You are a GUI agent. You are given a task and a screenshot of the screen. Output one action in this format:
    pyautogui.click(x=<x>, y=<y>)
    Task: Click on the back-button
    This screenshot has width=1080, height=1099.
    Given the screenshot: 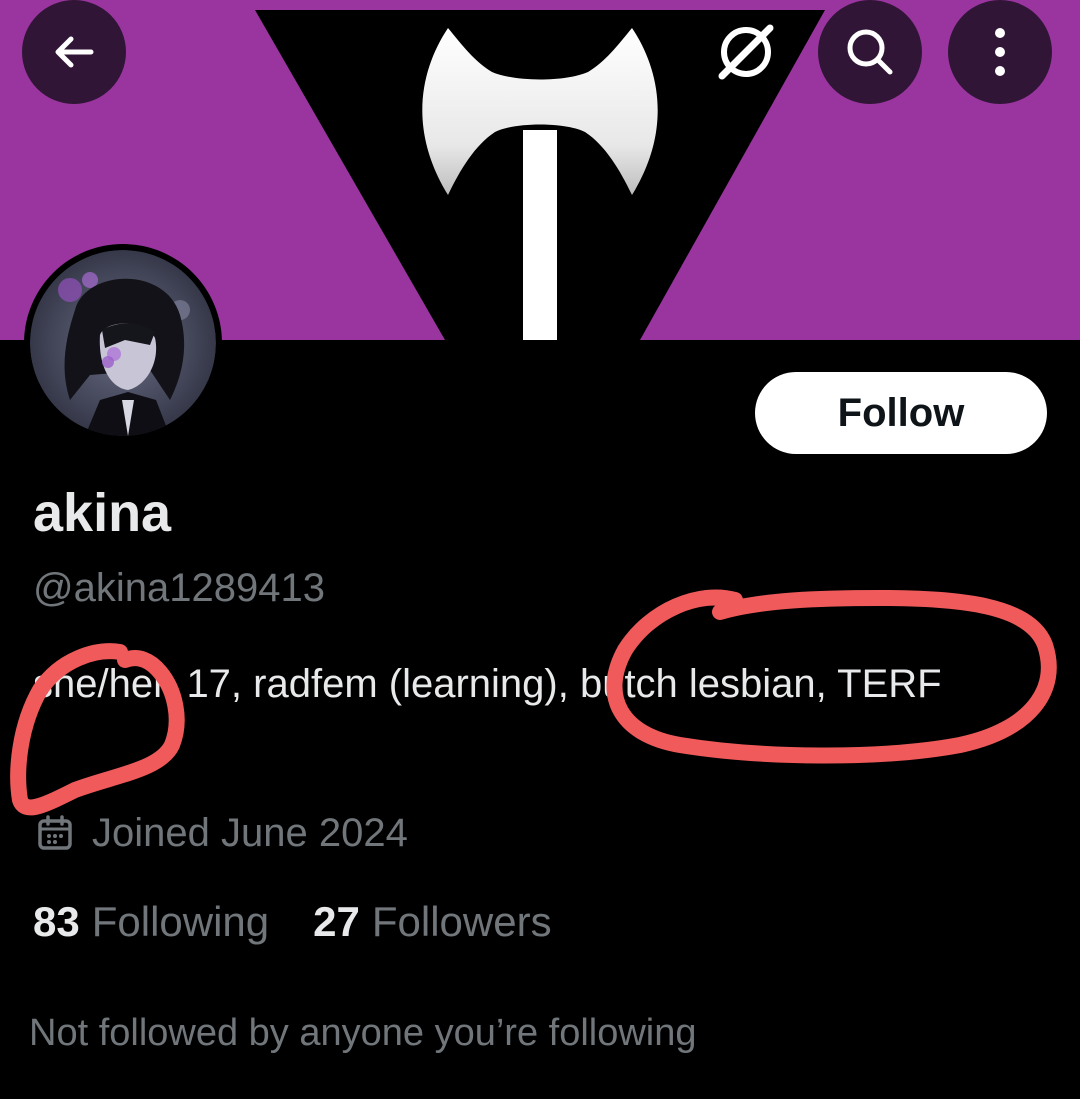 What is the action you would take?
    pyautogui.click(x=74, y=52)
    